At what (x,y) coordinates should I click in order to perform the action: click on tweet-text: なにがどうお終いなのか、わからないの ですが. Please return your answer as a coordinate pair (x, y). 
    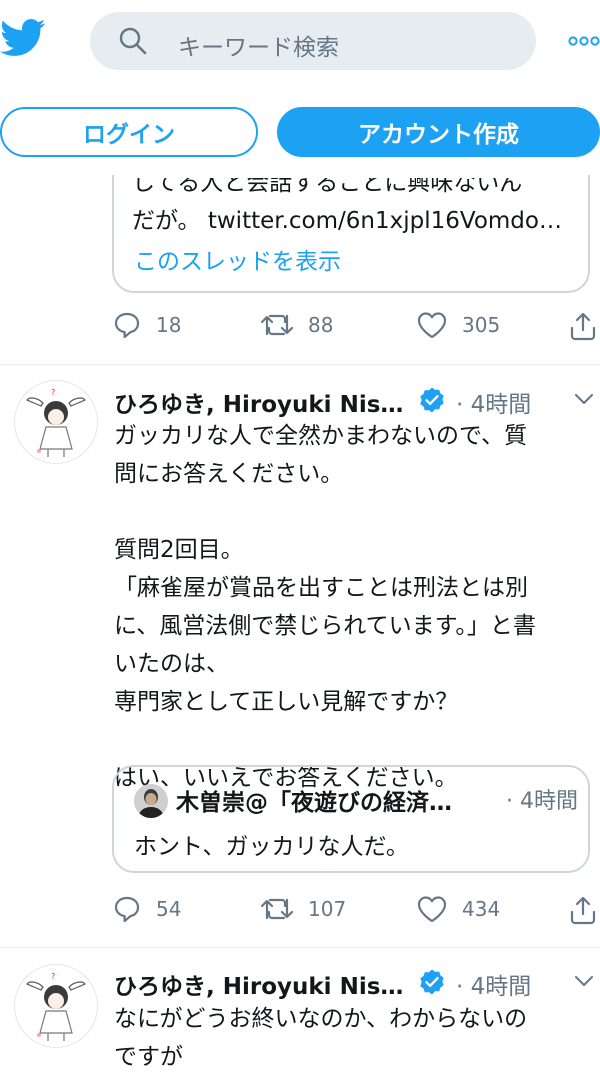
    Looking at the image, I should click on (321, 1038).